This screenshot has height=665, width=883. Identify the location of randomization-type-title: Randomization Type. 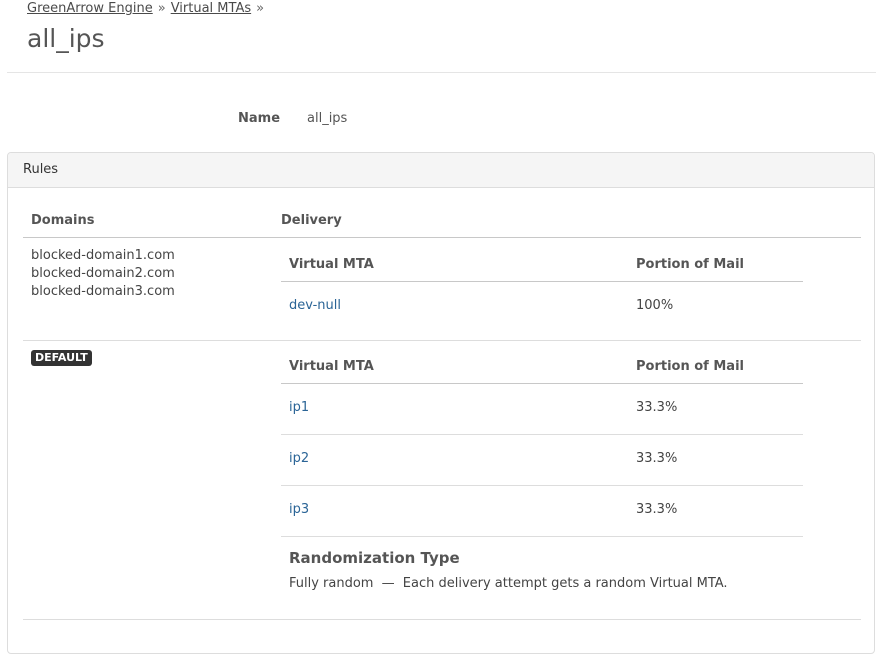
(374, 558).